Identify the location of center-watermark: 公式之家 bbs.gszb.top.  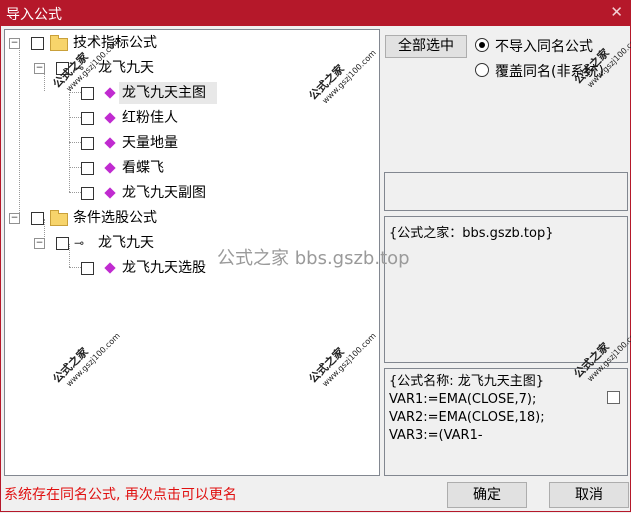
(313, 258).